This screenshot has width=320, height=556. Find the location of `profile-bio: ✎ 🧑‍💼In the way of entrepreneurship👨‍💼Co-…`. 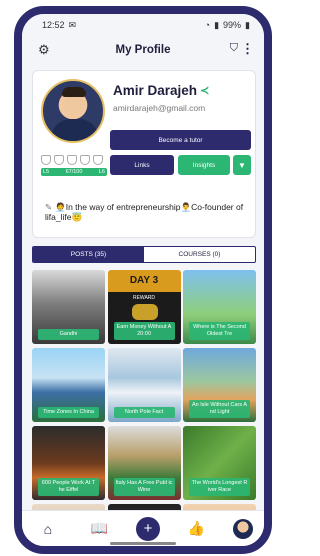

profile-bio: ✎ 🧑‍💼In the way of entrepreneurship👨‍💼Co-… is located at coordinates (147, 212).